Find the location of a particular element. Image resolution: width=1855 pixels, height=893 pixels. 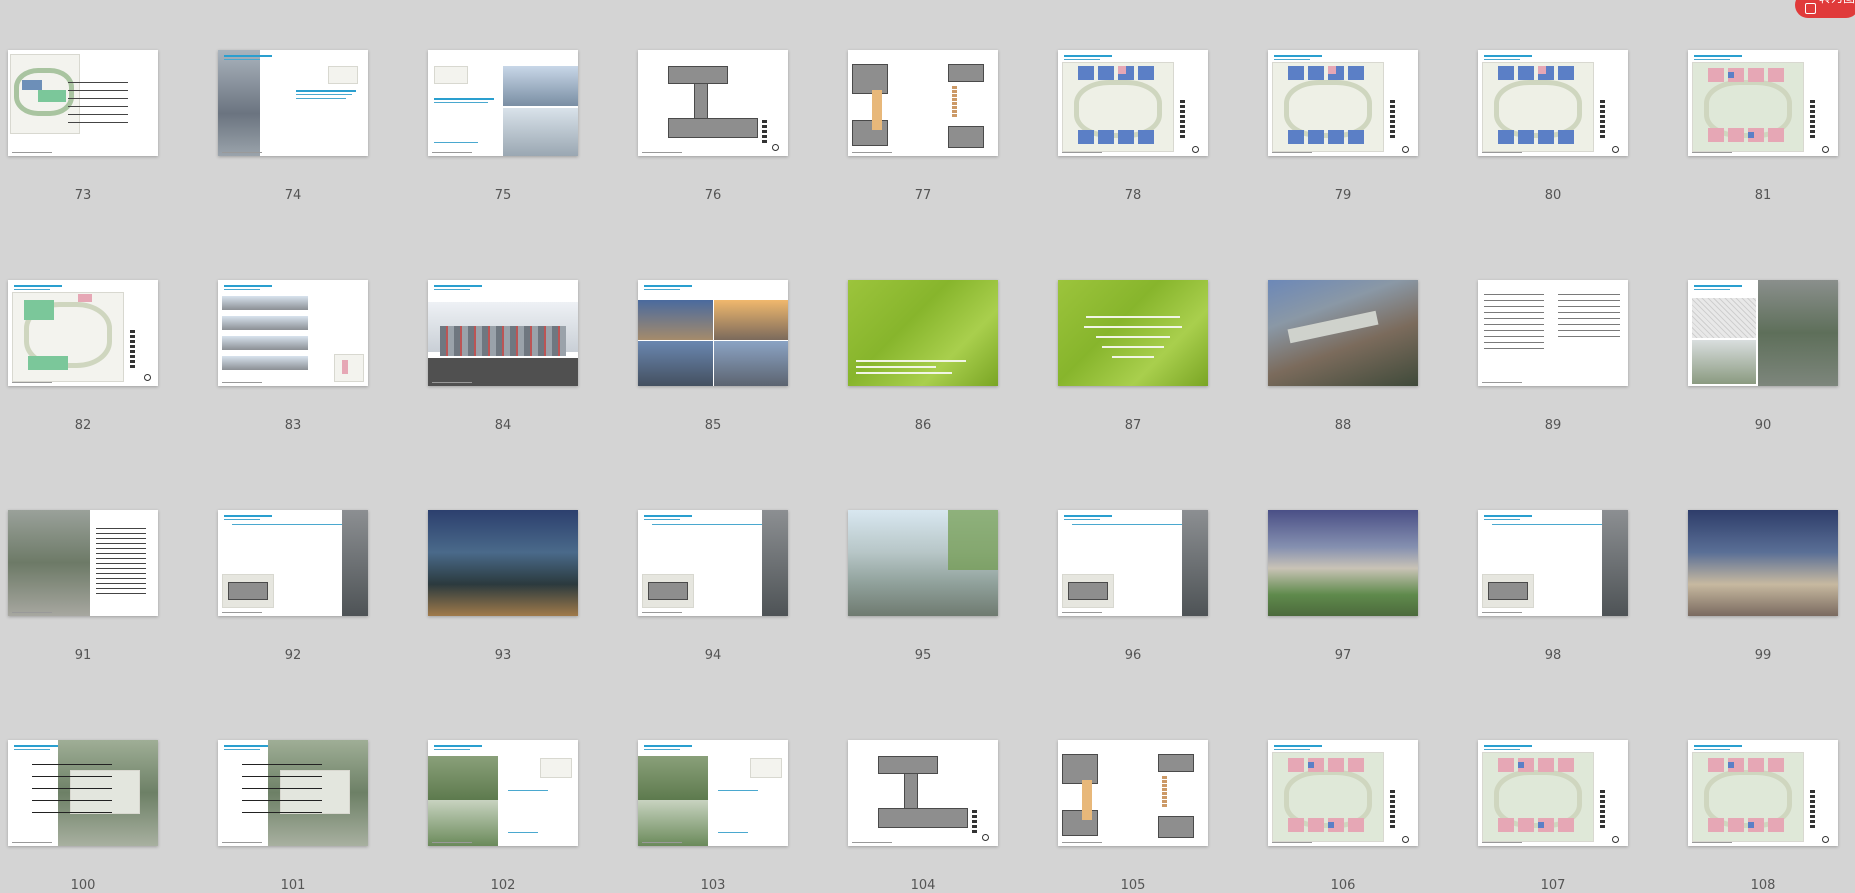

page-number-label: 91 is located at coordinates (83, 655).